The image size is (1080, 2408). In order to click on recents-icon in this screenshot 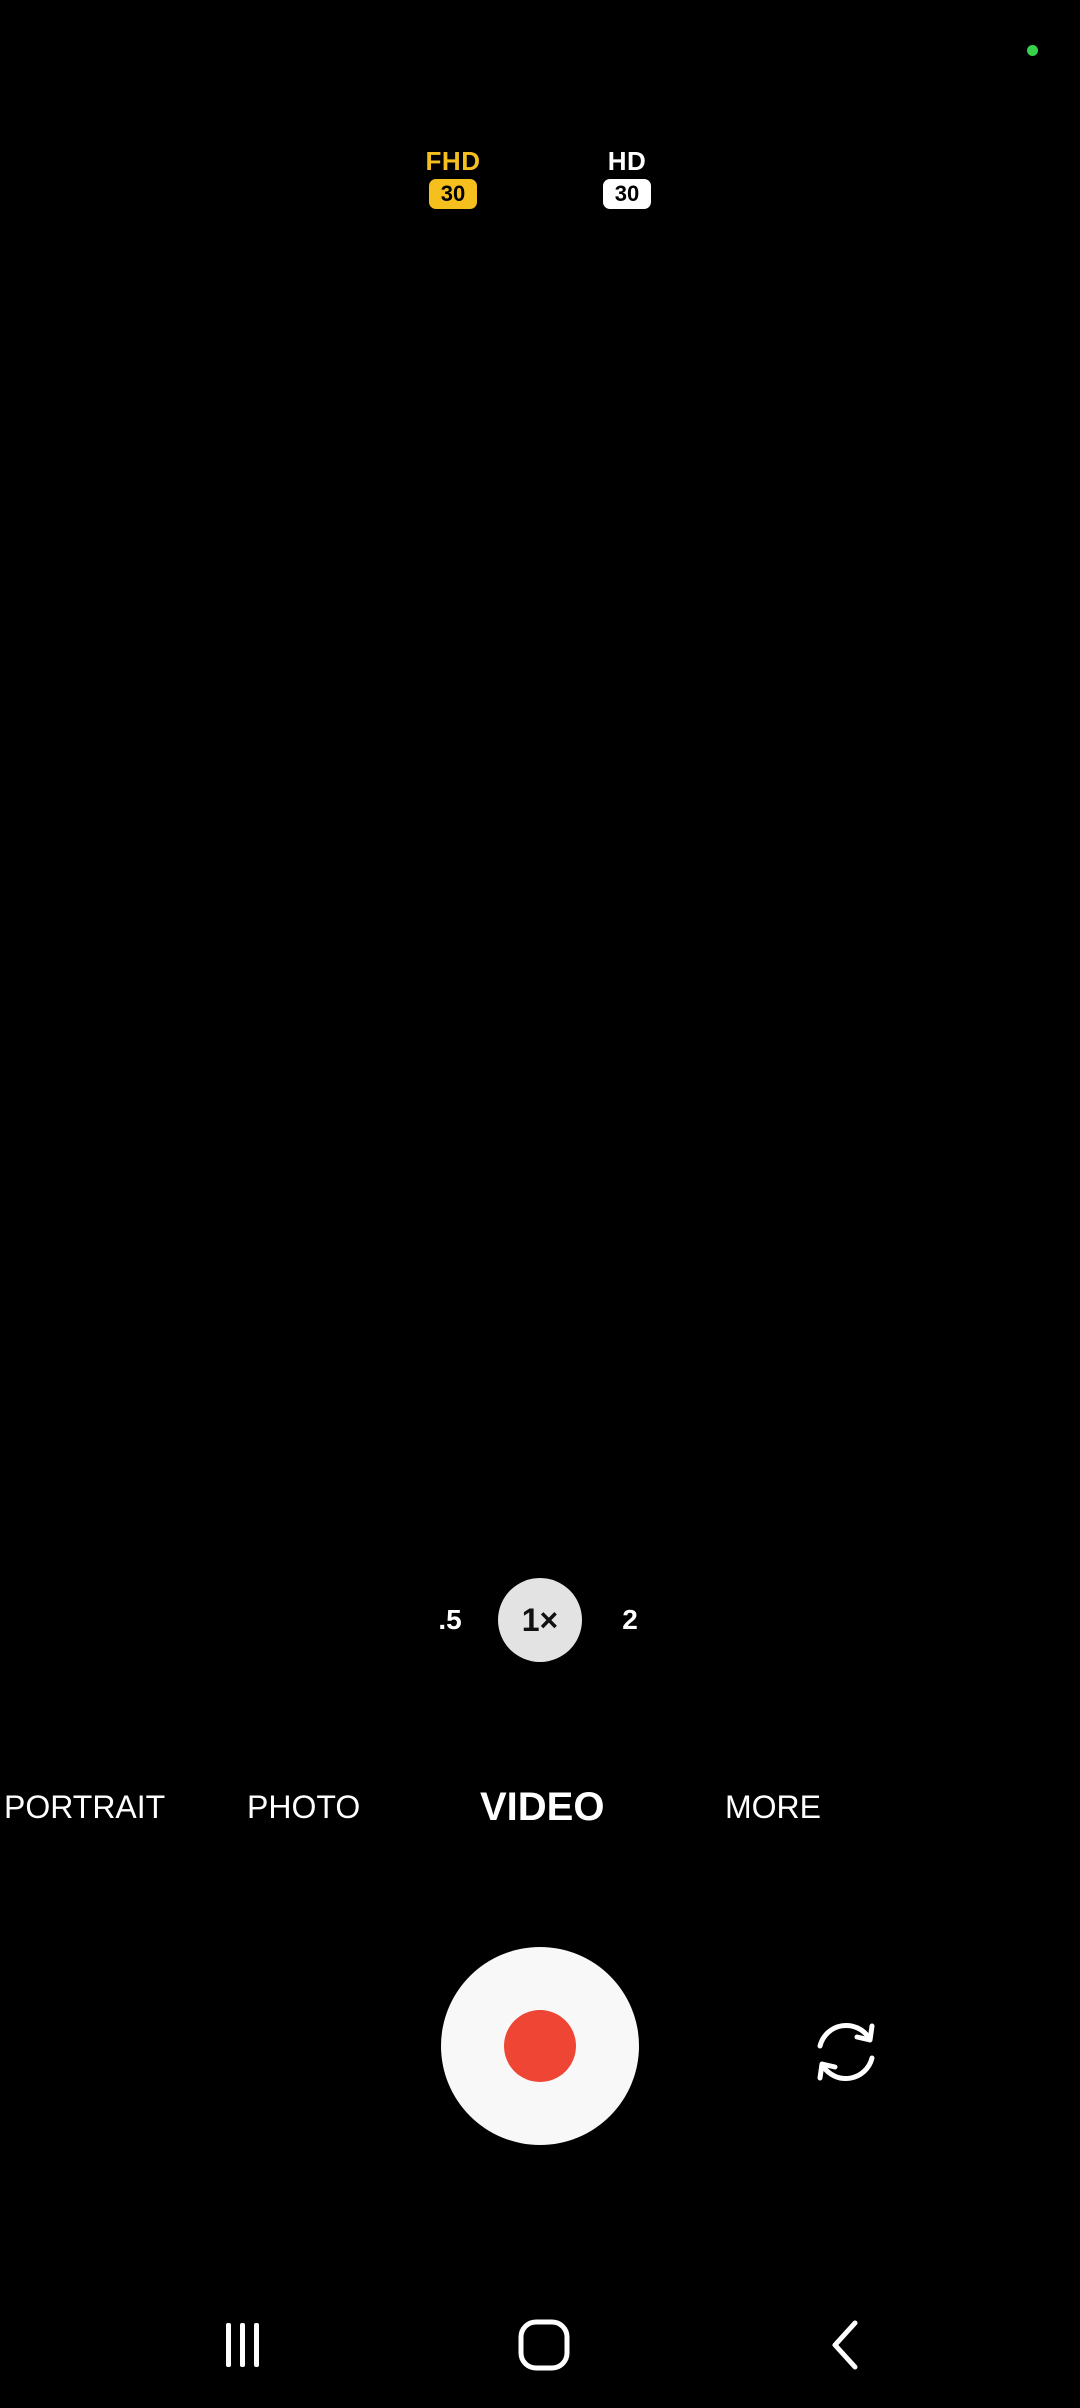, I will do `click(242, 2345)`.